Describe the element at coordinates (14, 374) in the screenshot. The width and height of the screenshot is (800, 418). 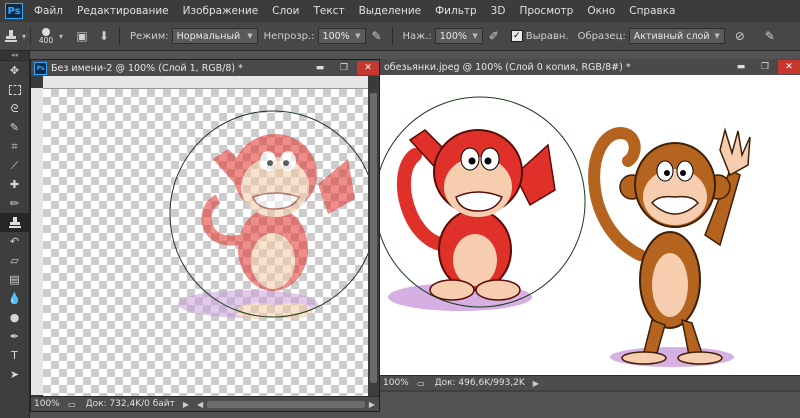
I see `path-selection-tool-icon: ➤` at that location.